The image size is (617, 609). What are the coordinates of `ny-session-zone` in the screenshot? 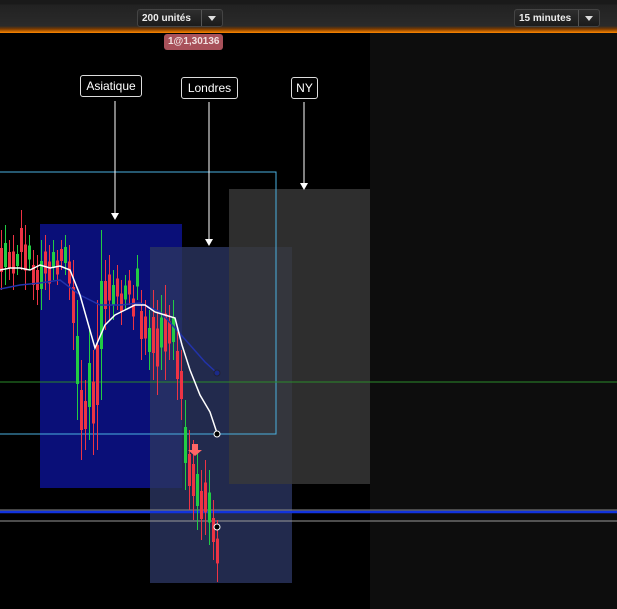 It's located at (299, 336).